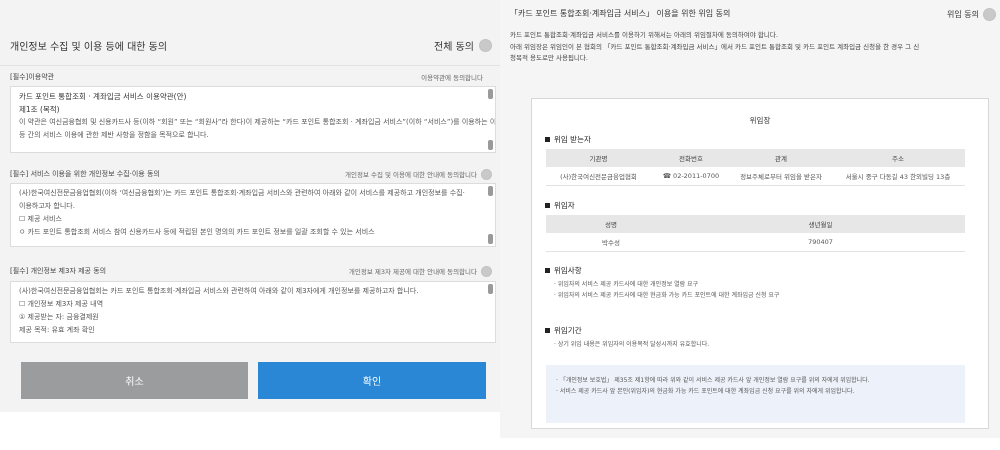 This screenshot has height=450, width=1000. I want to click on thirdparty-line: ☐ 개인정보 제3자 제공 내역, so click(61, 304).